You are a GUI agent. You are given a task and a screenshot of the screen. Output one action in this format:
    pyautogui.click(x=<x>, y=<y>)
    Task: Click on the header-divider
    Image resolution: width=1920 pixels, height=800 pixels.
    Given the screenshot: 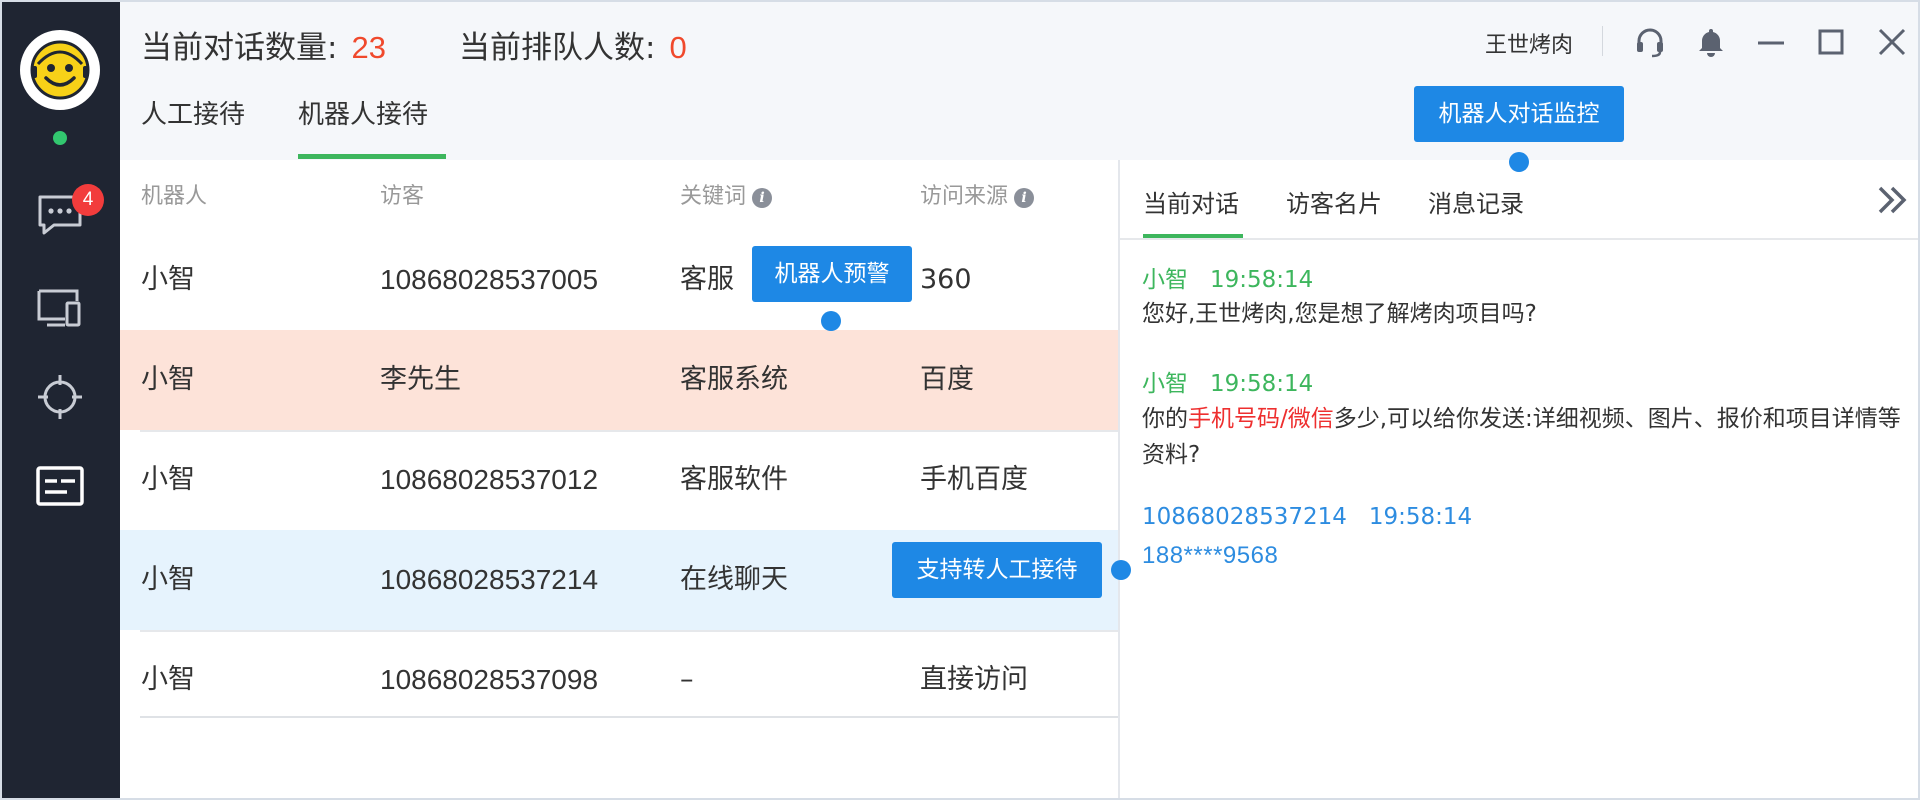 What is the action you would take?
    pyautogui.click(x=1602, y=41)
    